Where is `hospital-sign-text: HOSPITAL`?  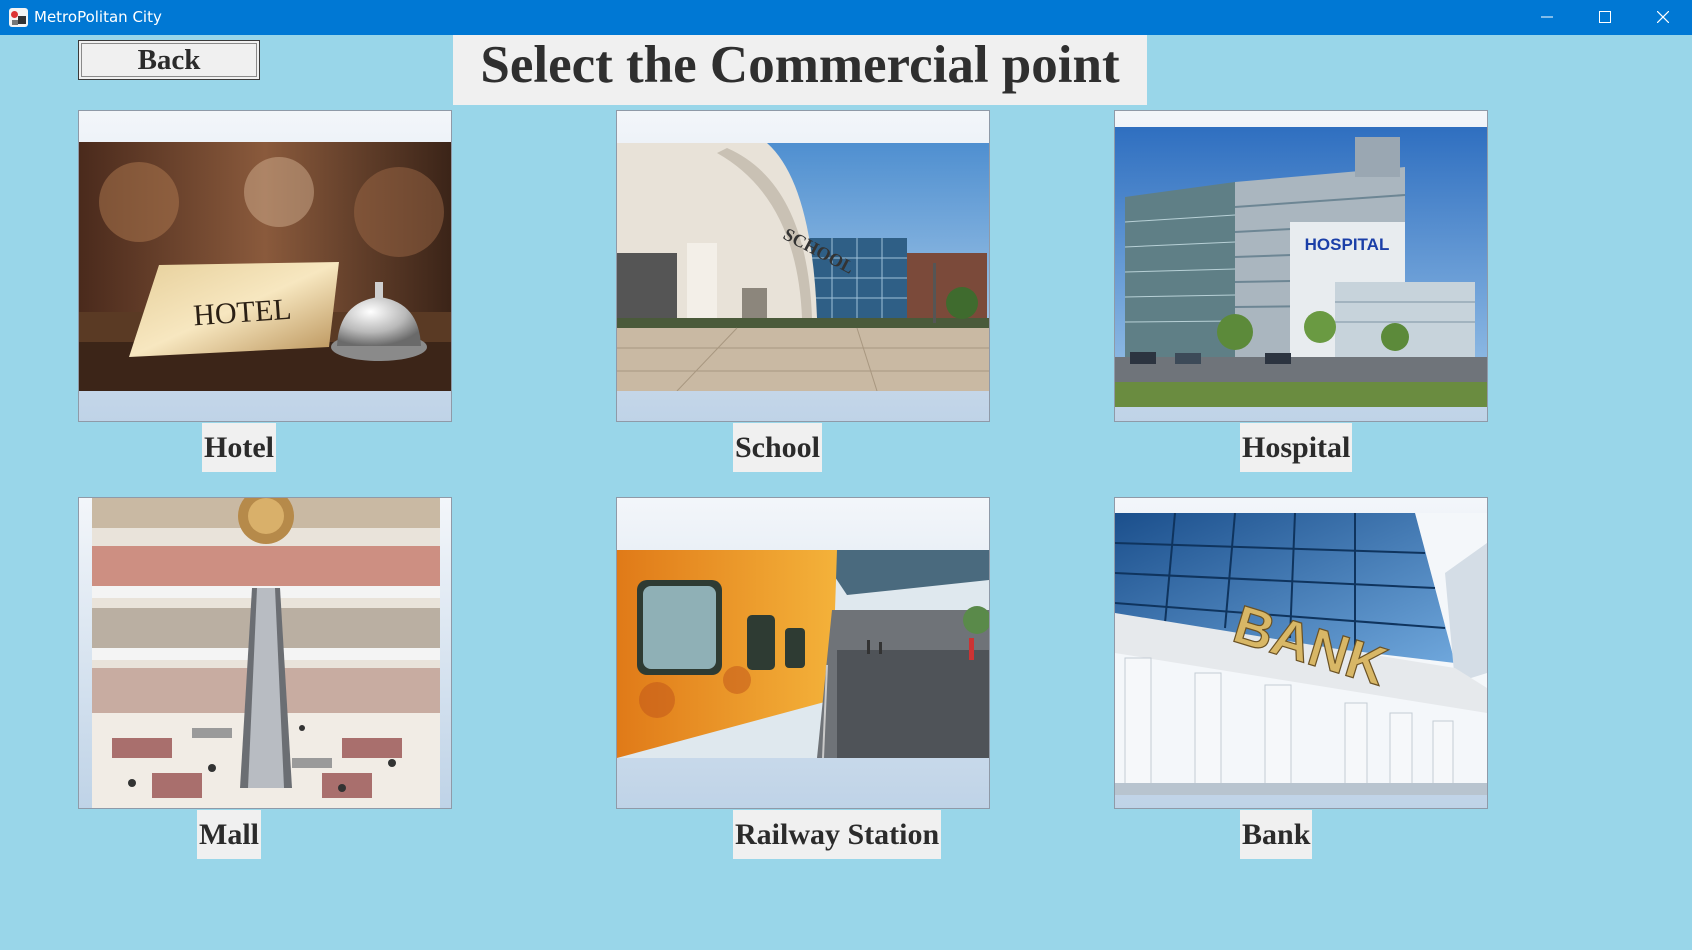
hospital-sign-text: HOSPITAL is located at coordinates (1347, 244).